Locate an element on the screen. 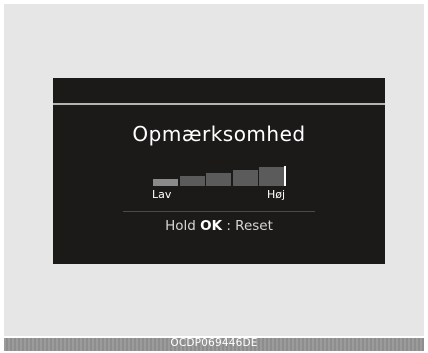 The width and height of the screenshot is (428, 353). reset-hint: Hold OK : Reset is located at coordinates (219, 226).